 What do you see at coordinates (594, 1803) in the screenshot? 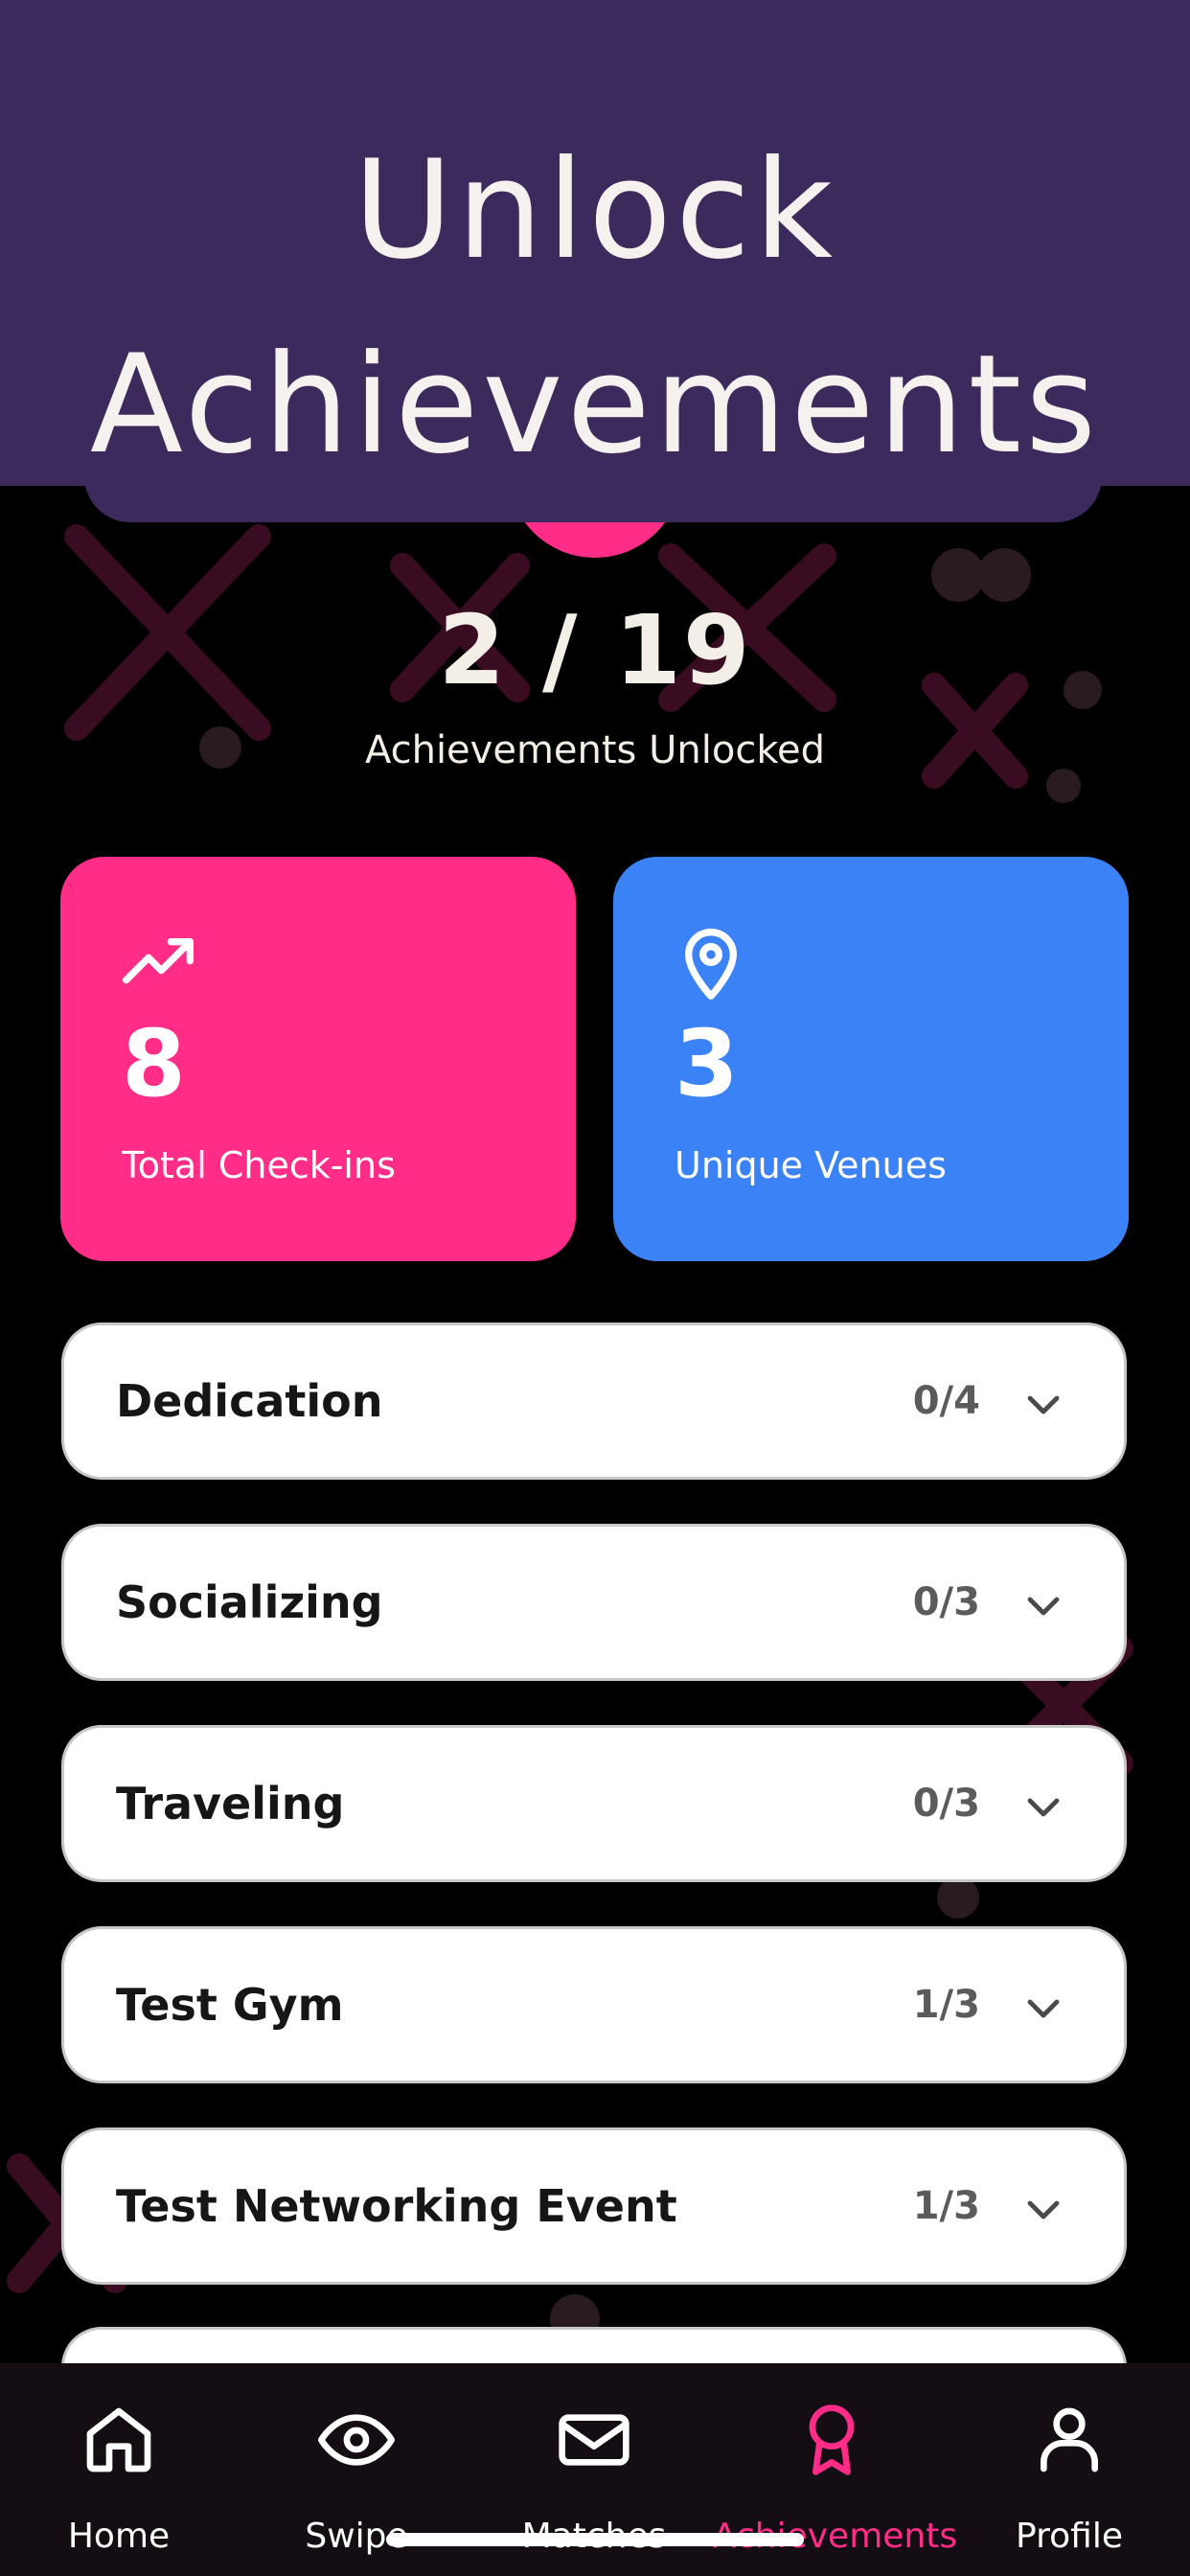
I see `category-traveling: Traveling 0/3` at bounding box center [594, 1803].